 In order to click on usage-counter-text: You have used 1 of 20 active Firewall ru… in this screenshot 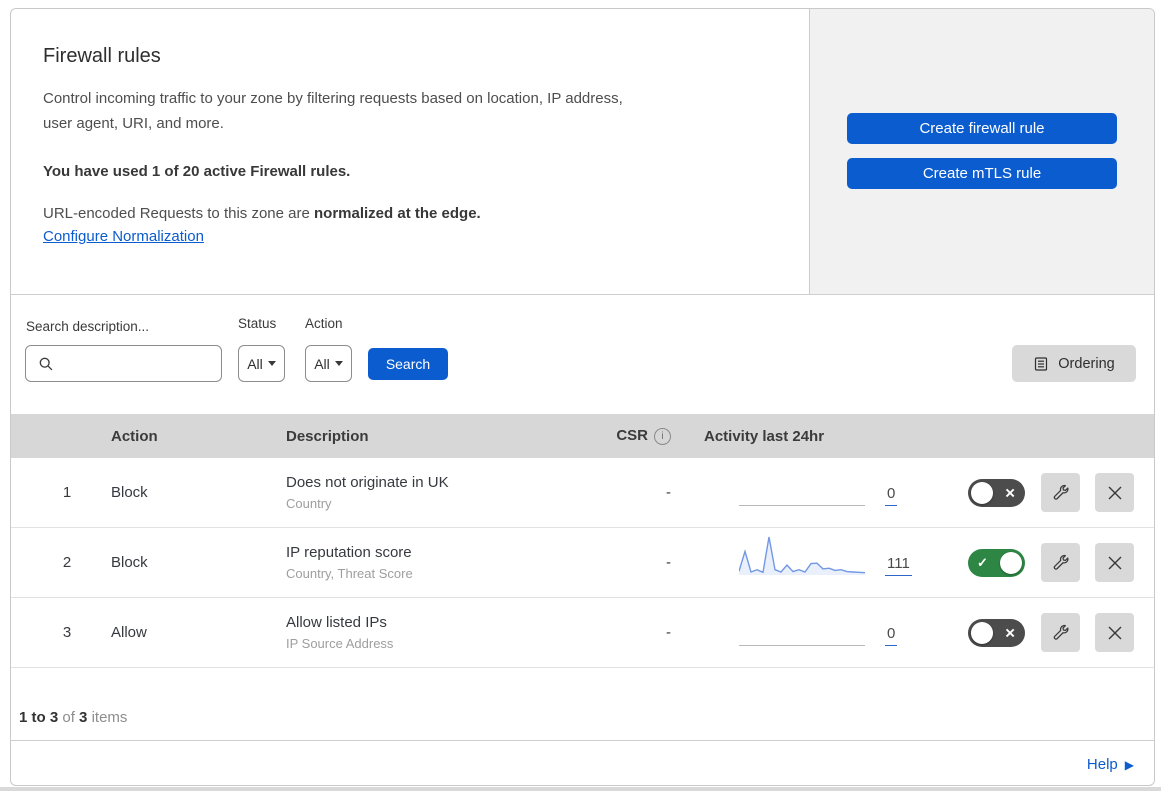, I will do `click(197, 171)`.